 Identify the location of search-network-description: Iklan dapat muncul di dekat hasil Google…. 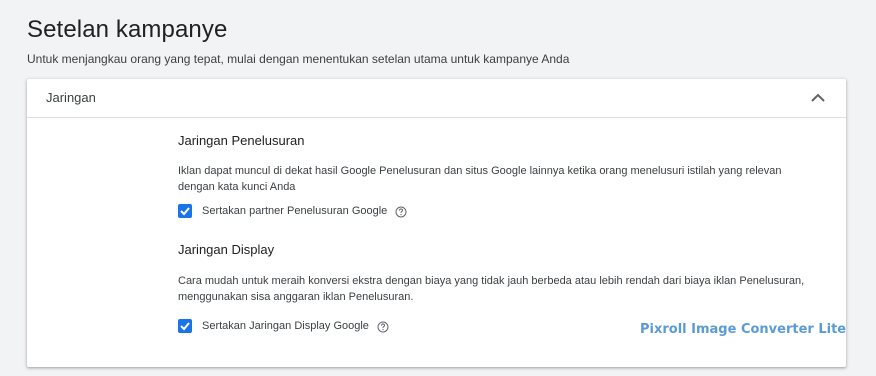
(480, 179).